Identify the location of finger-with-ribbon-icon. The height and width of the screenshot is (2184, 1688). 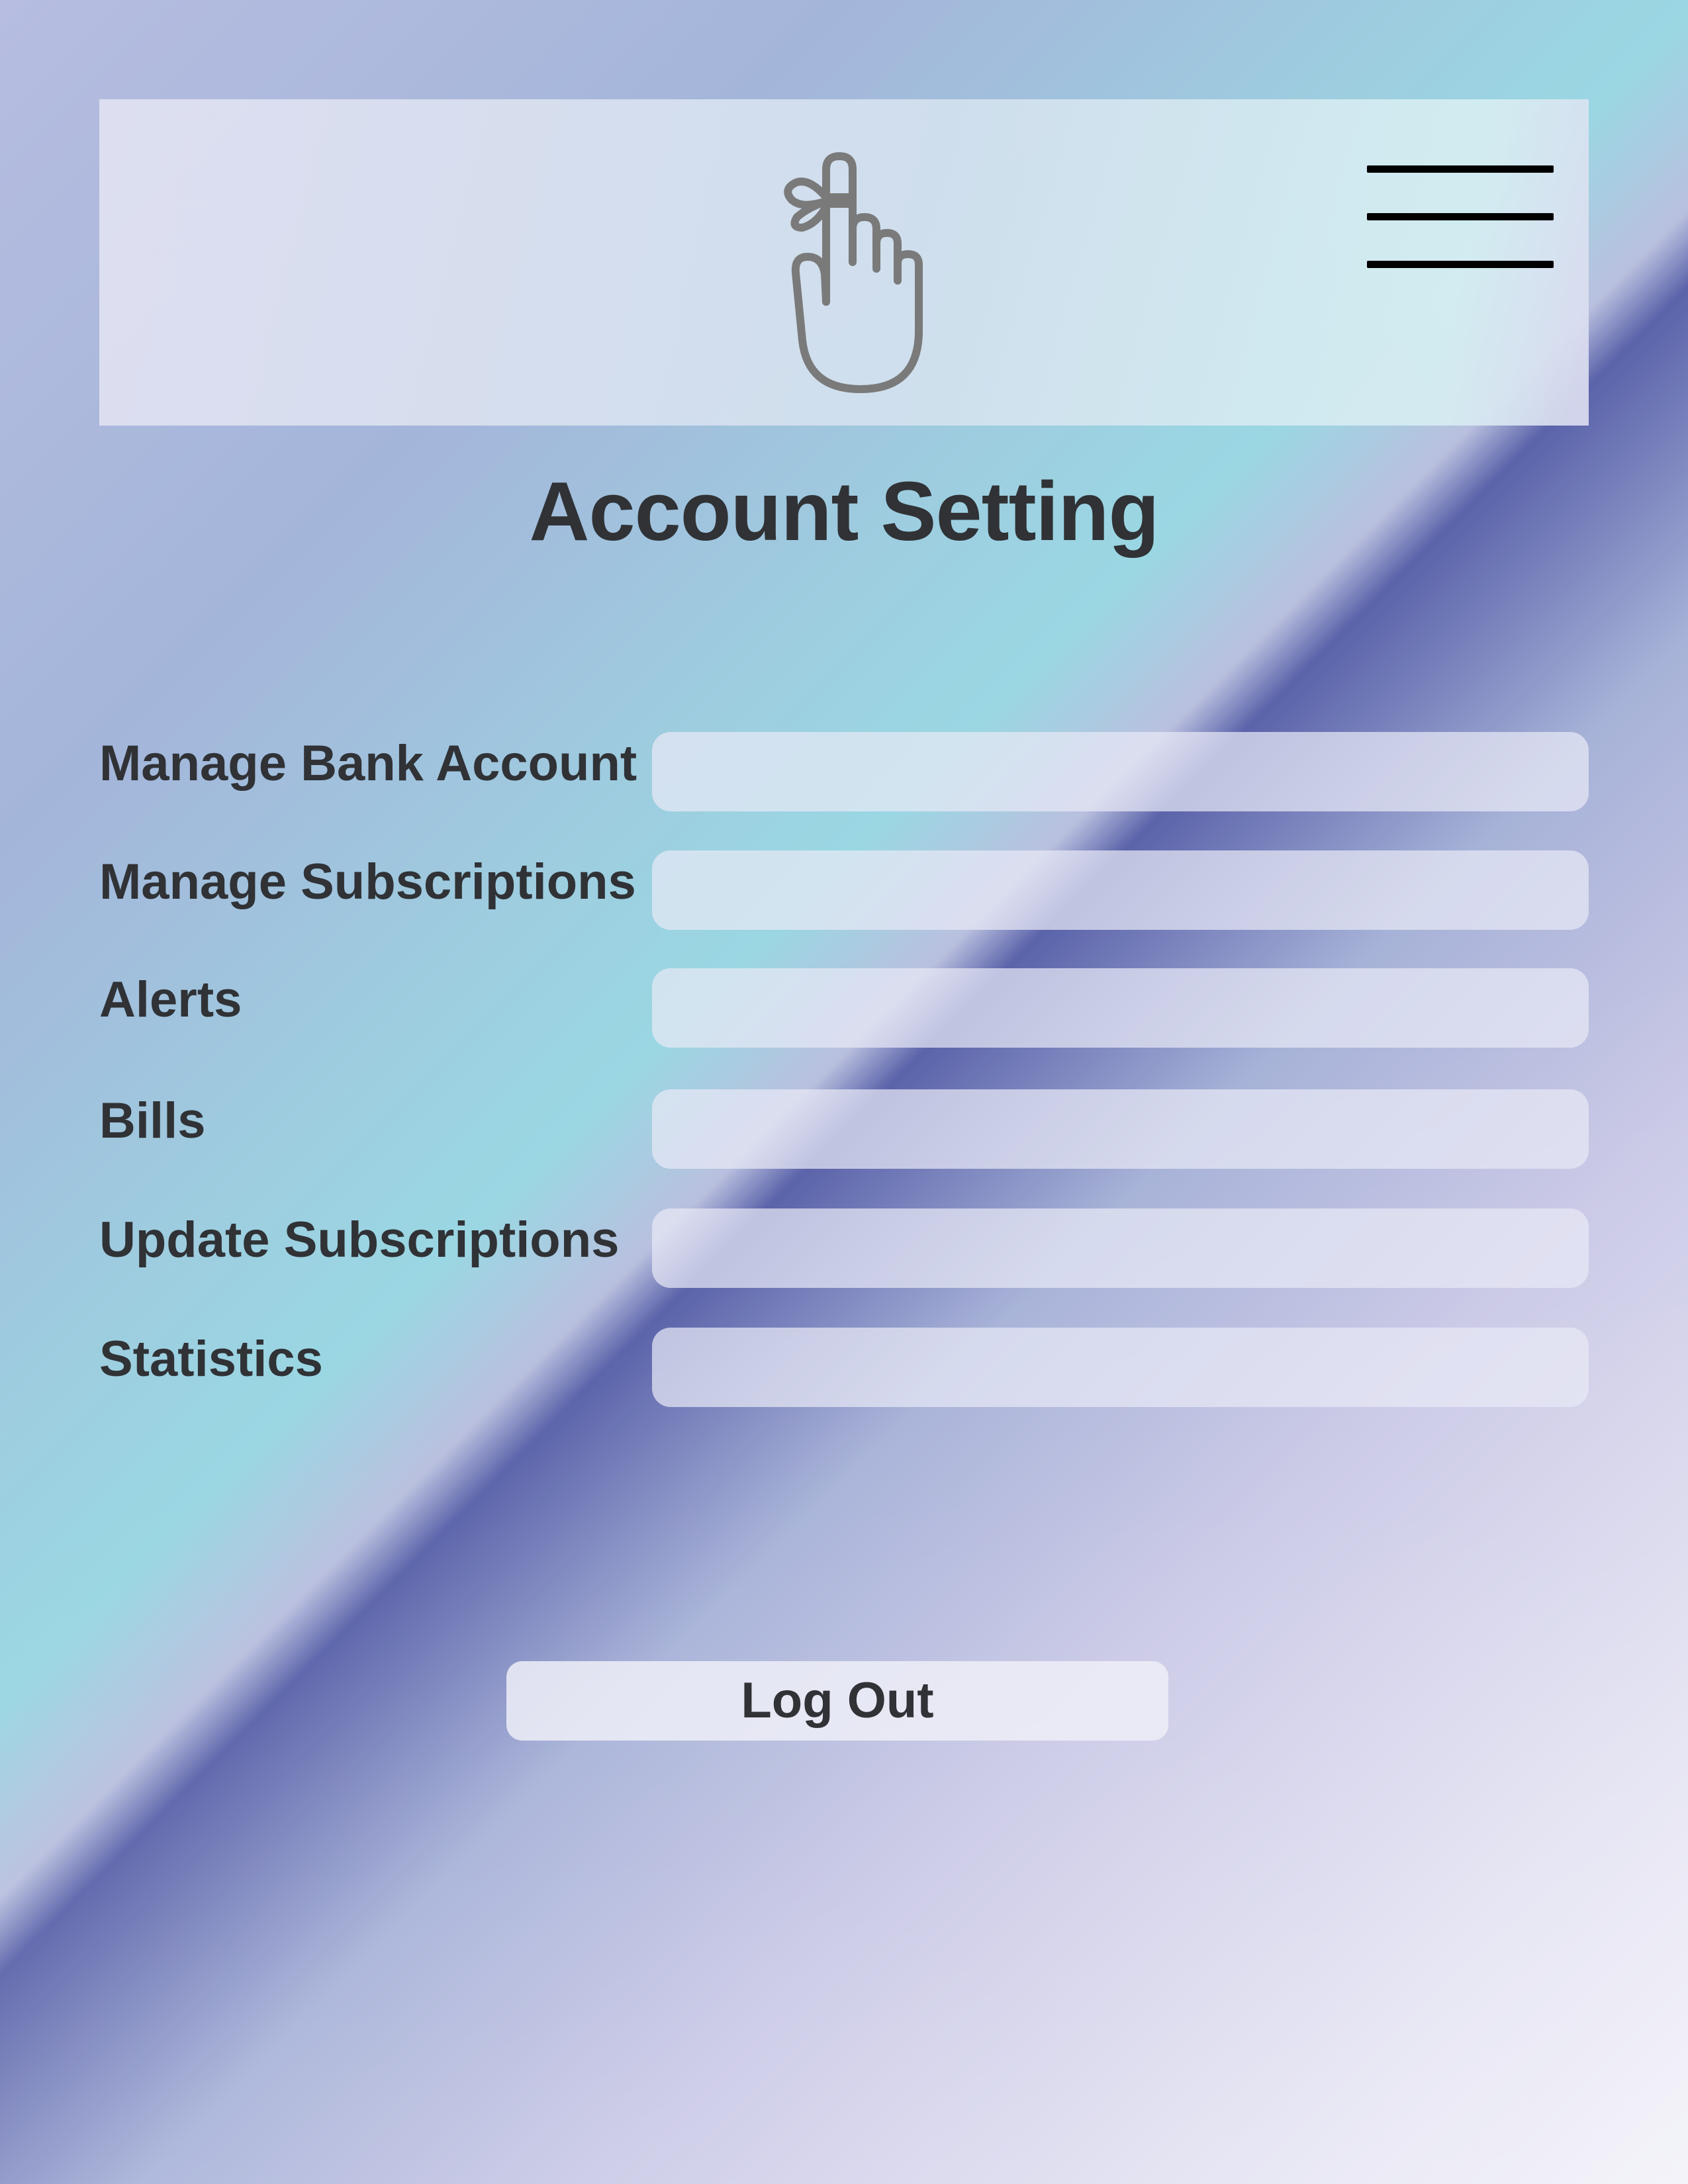
(853, 272).